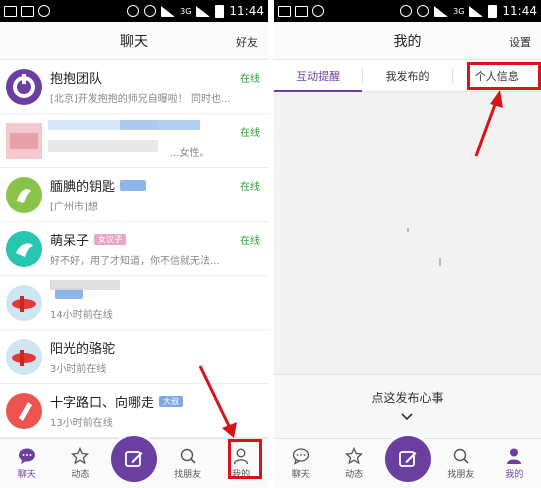 The width and height of the screenshot is (541, 488). What do you see at coordinates (78, 369) in the screenshot?
I see `chat-preview: 3小时前在线` at bounding box center [78, 369].